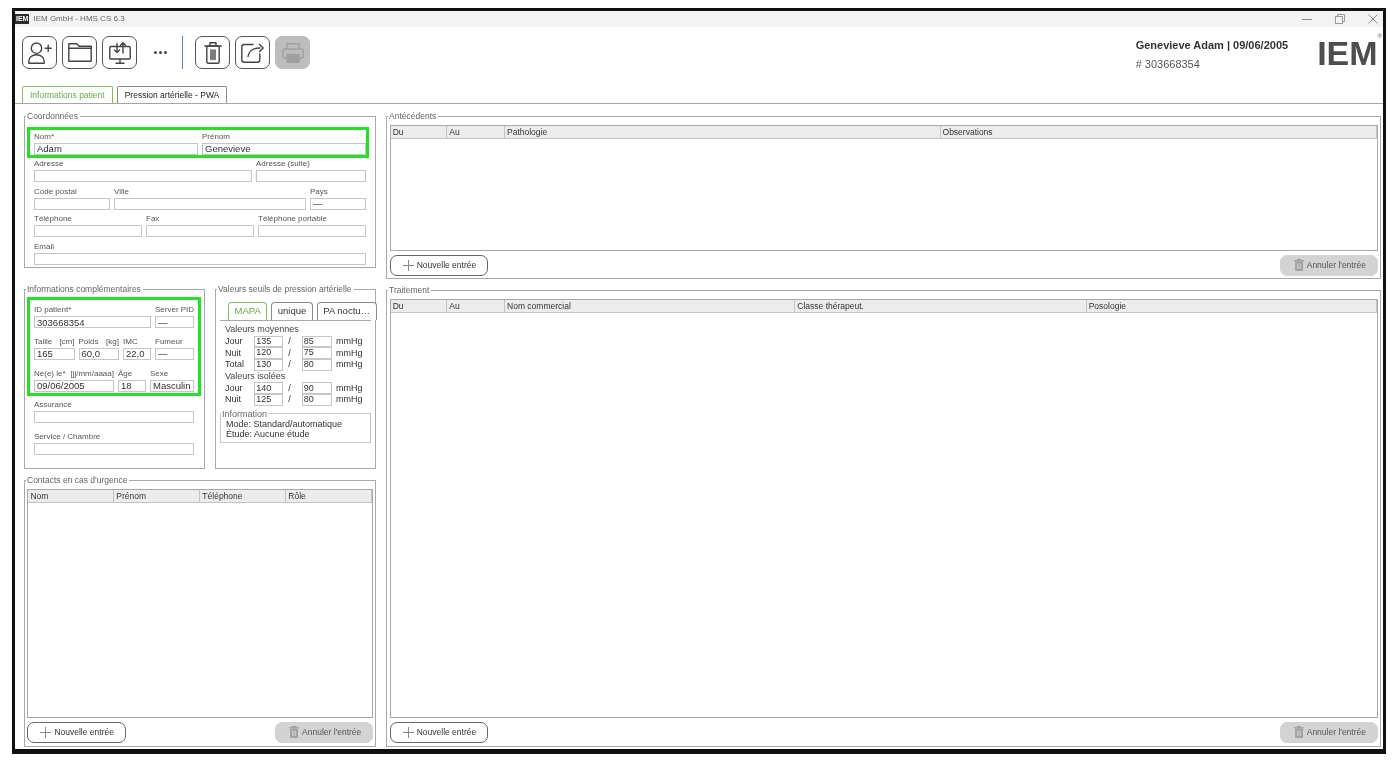 This screenshot has width=1399, height=768. Describe the element at coordinates (476, 131) in the screenshot. I see `column-header: Au` at that location.